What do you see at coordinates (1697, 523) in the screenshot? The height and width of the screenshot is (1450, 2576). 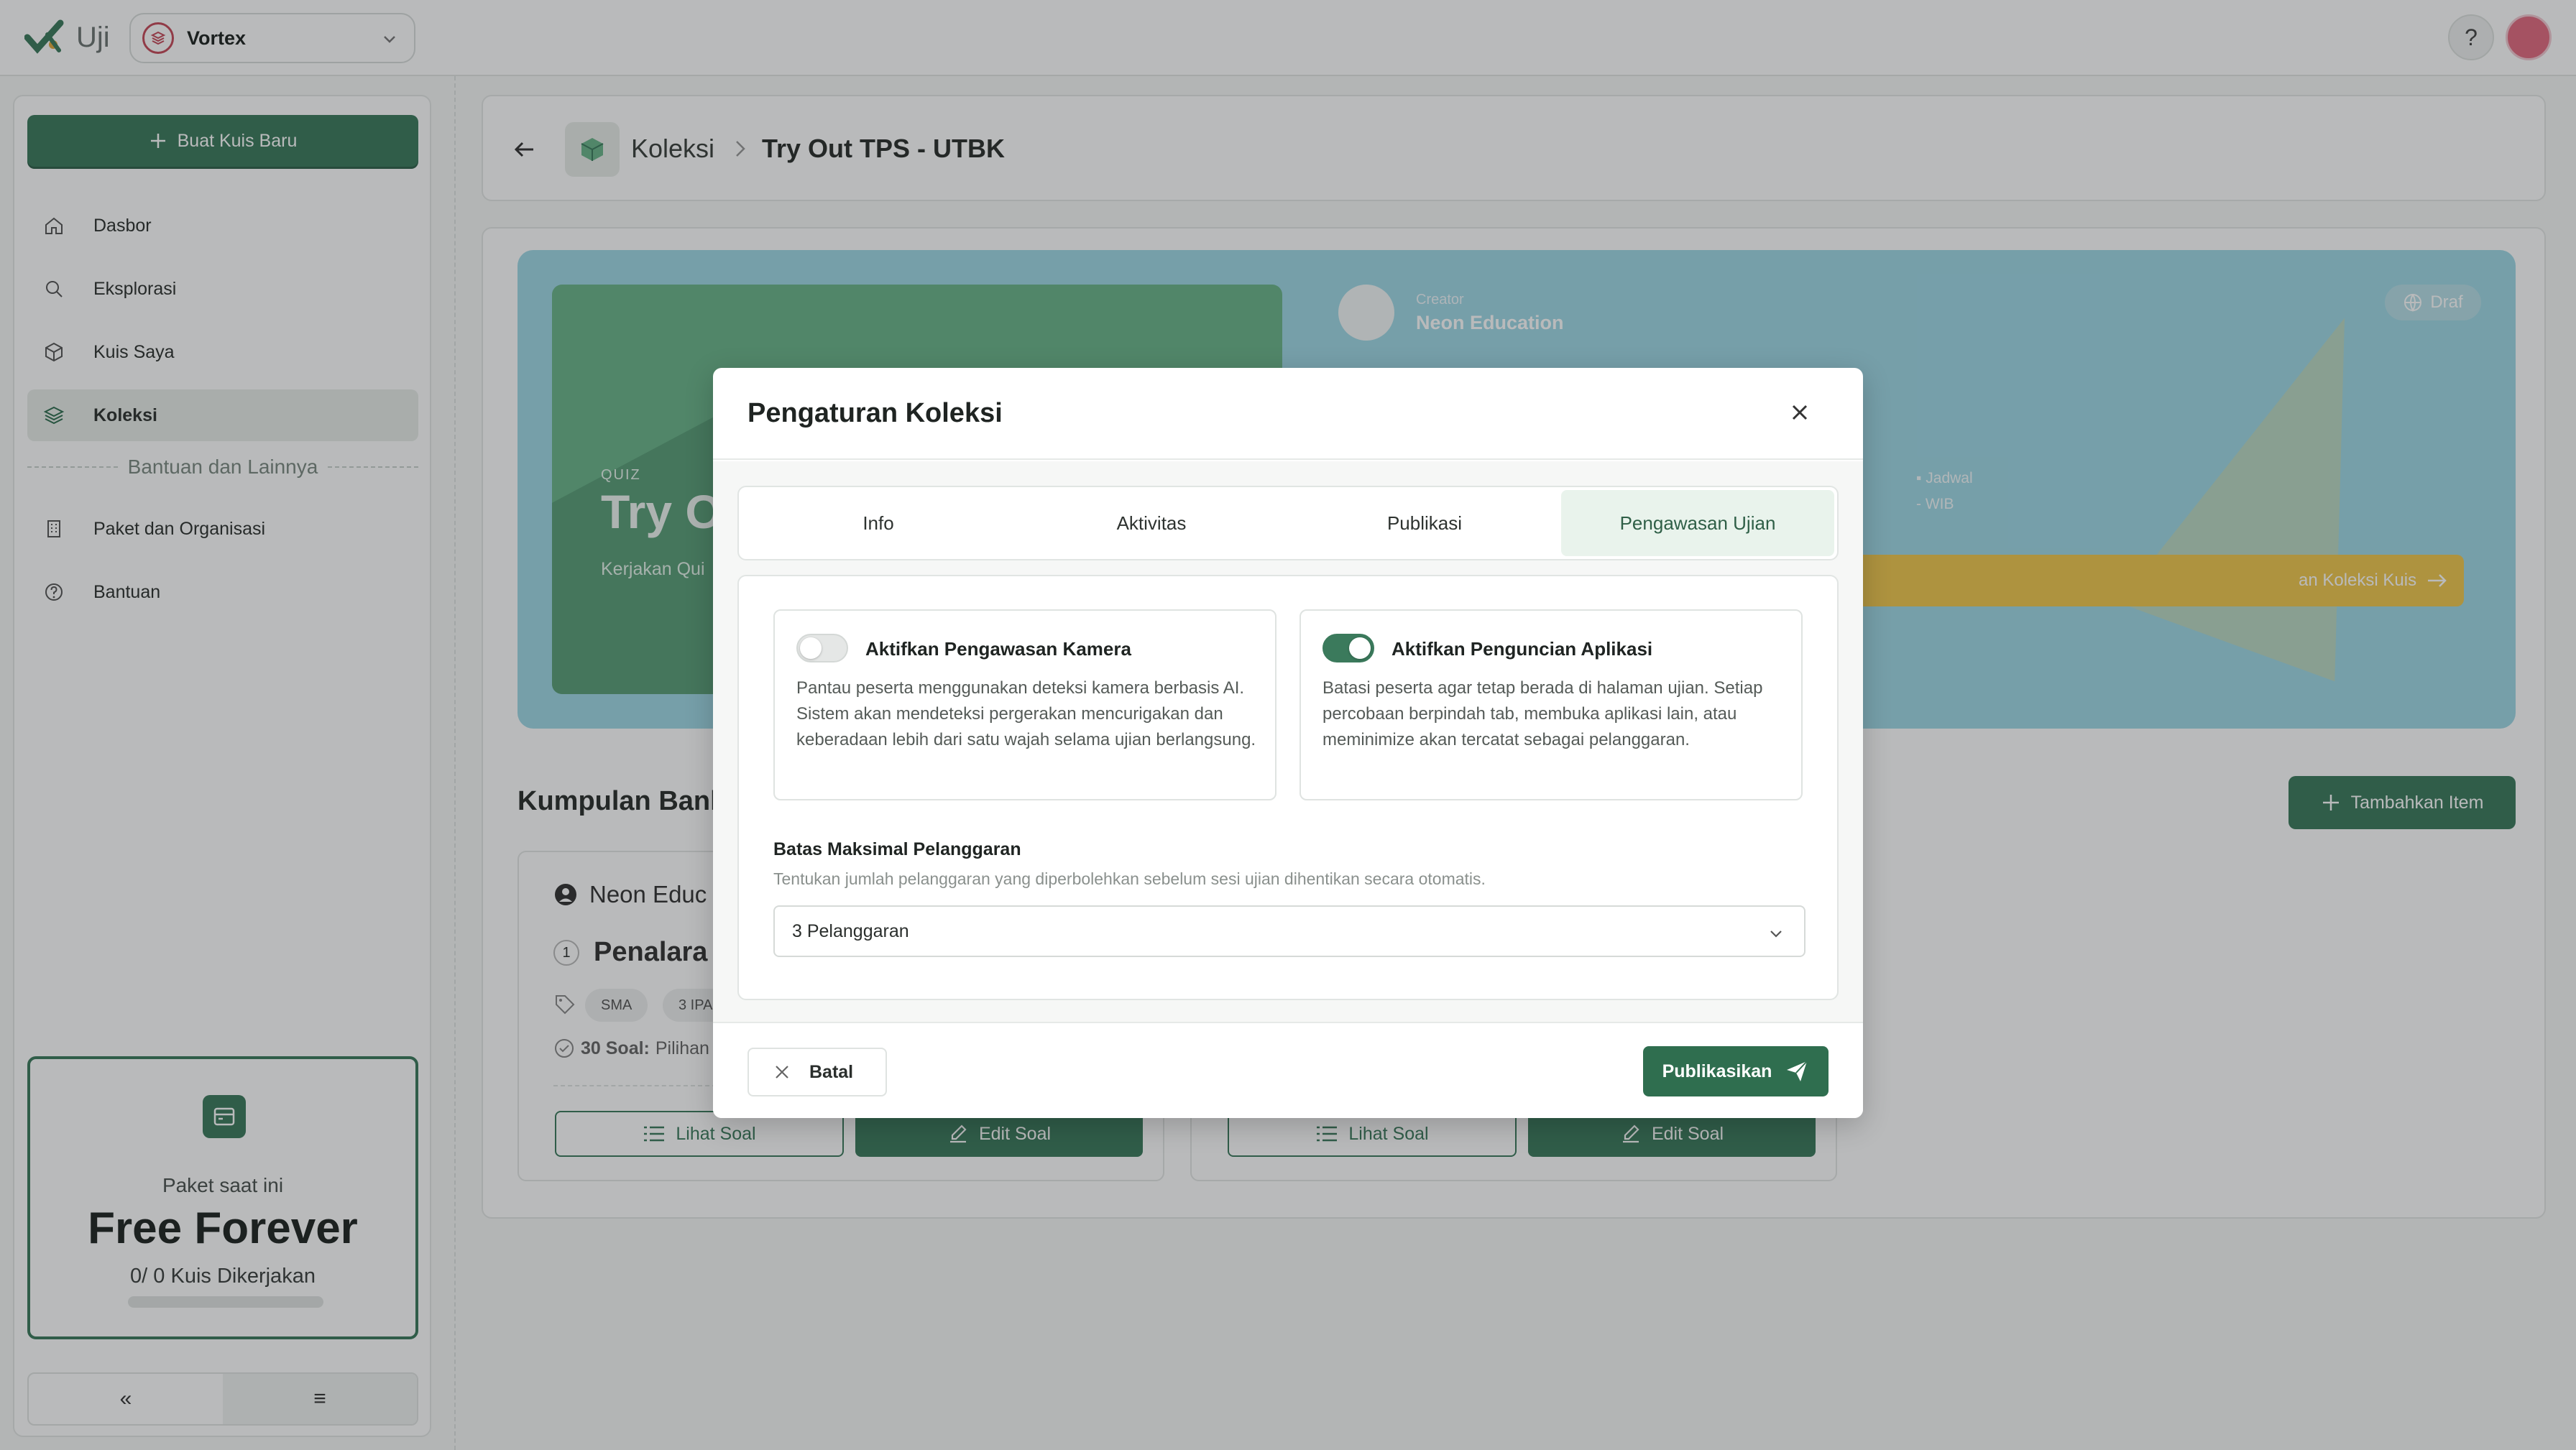 I see `tab-pengawasan-ujian: Pengawasan Ujian` at bounding box center [1697, 523].